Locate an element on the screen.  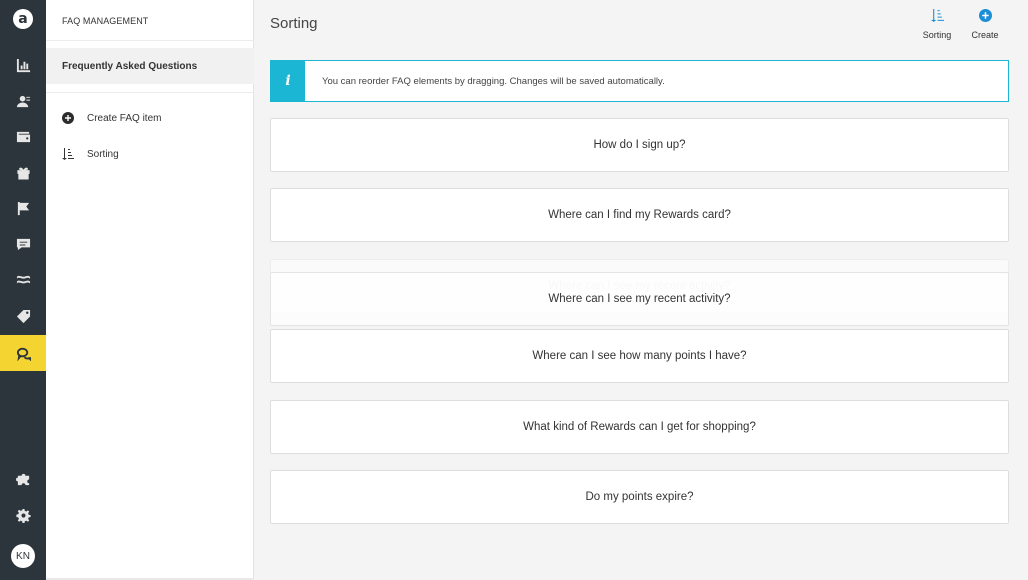
flag-icon is located at coordinates (23, 208).